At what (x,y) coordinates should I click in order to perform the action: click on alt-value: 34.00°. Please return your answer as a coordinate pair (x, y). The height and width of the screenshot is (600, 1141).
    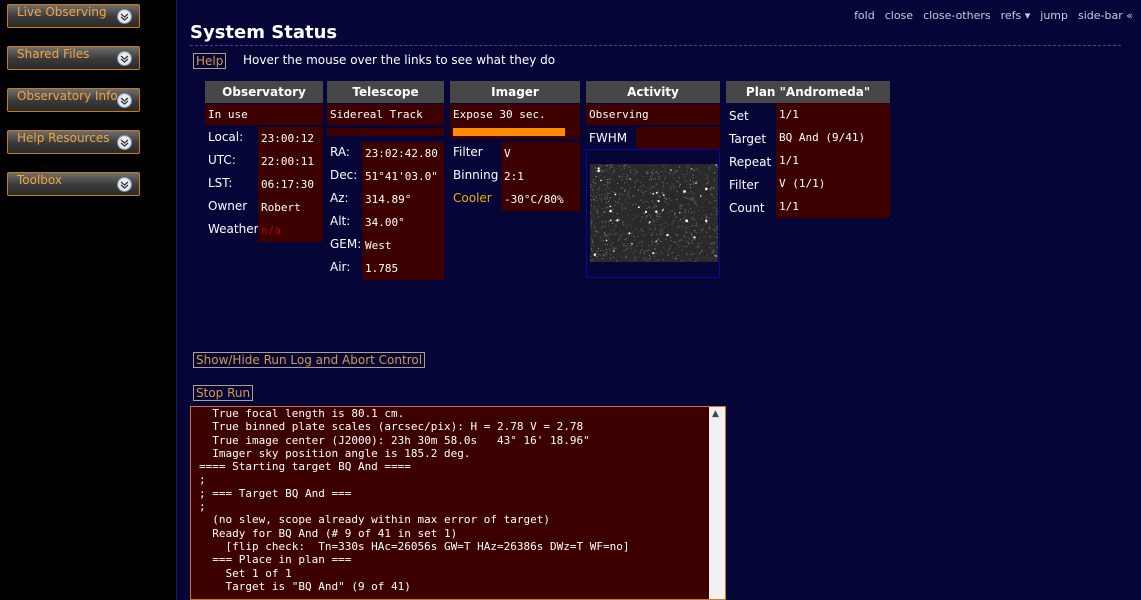
    Looking at the image, I should click on (403, 222).